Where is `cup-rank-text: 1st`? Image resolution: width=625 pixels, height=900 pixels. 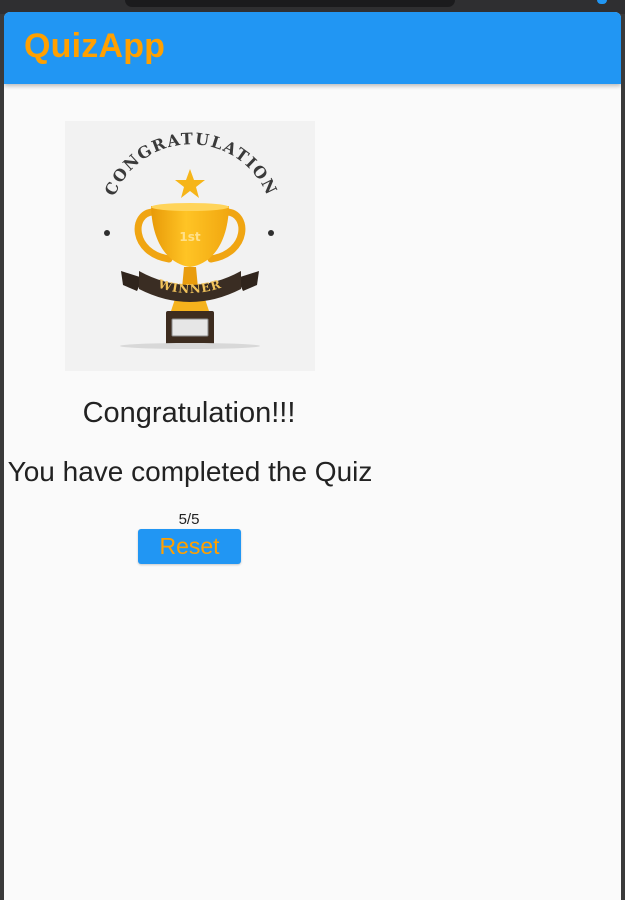
cup-rank-text: 1st is located at coordinates (189, 237).